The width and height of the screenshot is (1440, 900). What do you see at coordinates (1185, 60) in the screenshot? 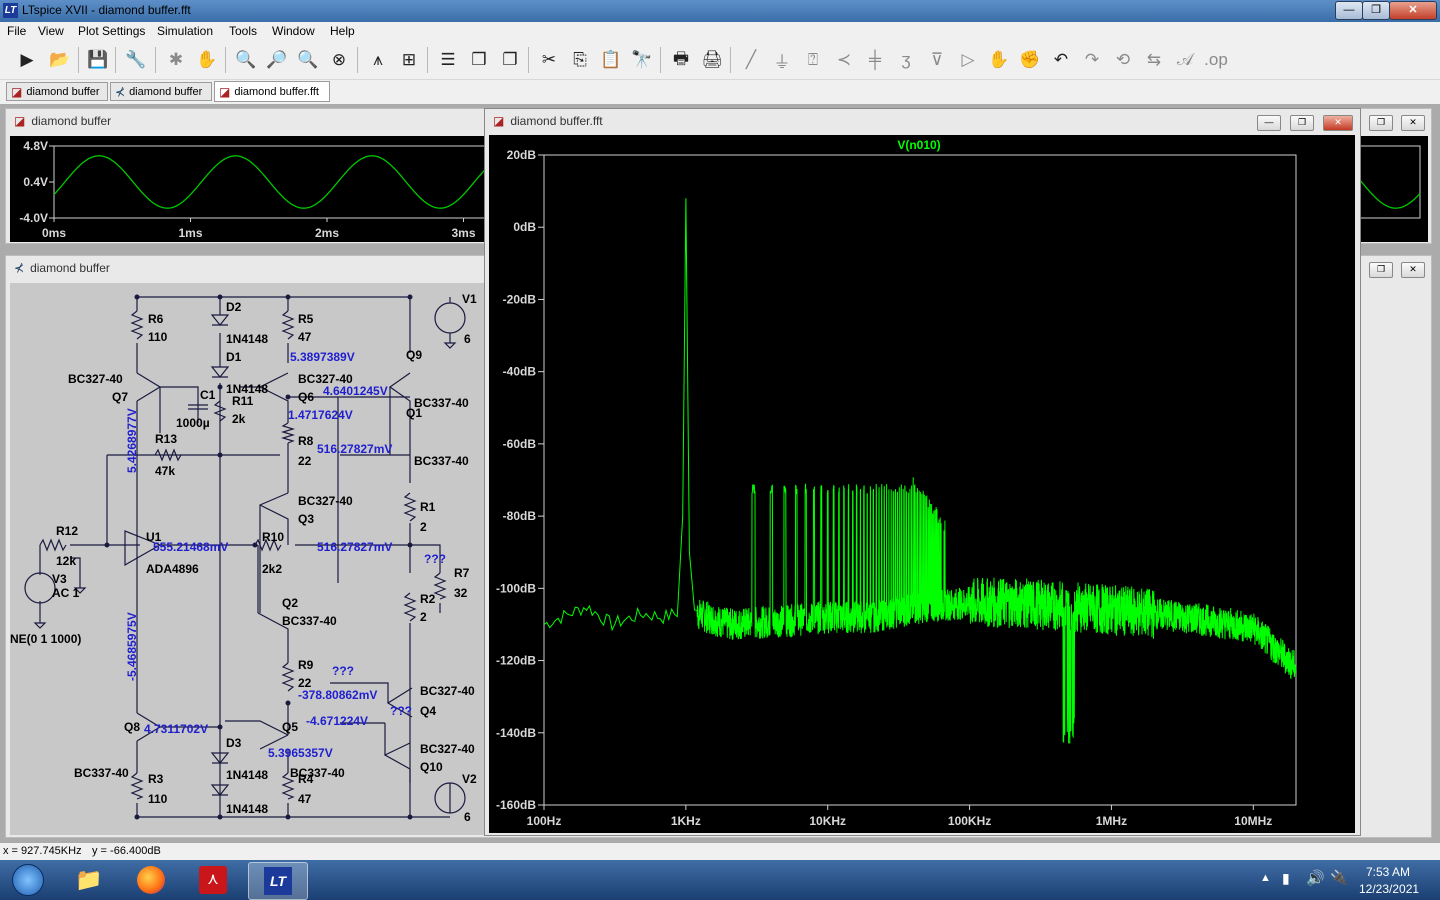
I see `text-icon: 𝒜` at bounding box center [1185, 60].